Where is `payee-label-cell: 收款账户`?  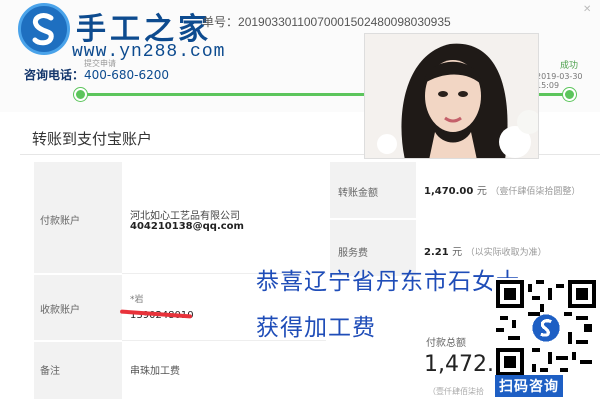
payee-label-cell: 收款账户 is located at coordinates (78, 308).